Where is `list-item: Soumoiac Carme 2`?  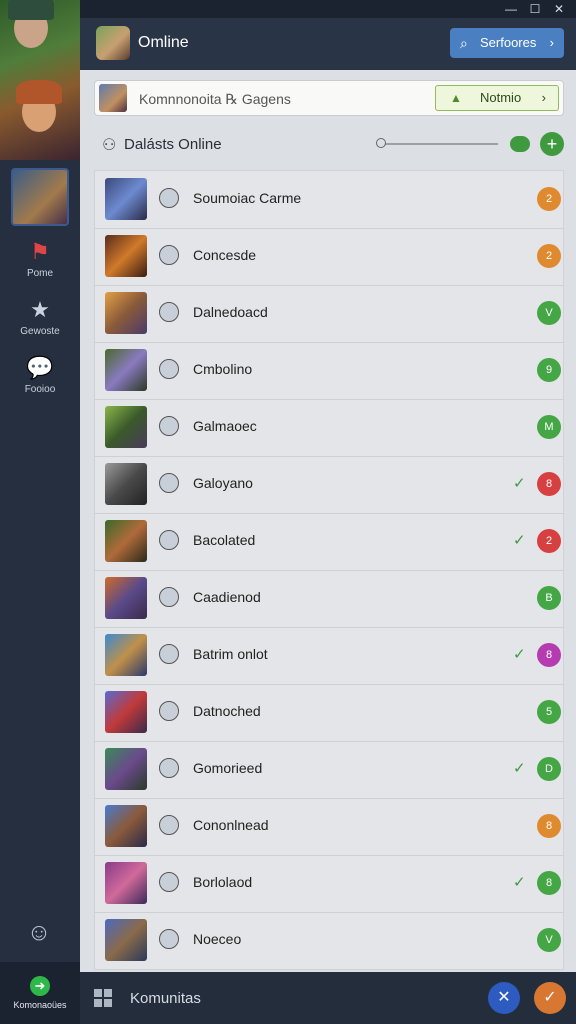 list-item: Soumoiac Carme 2 is located at coordinates (329, 200).